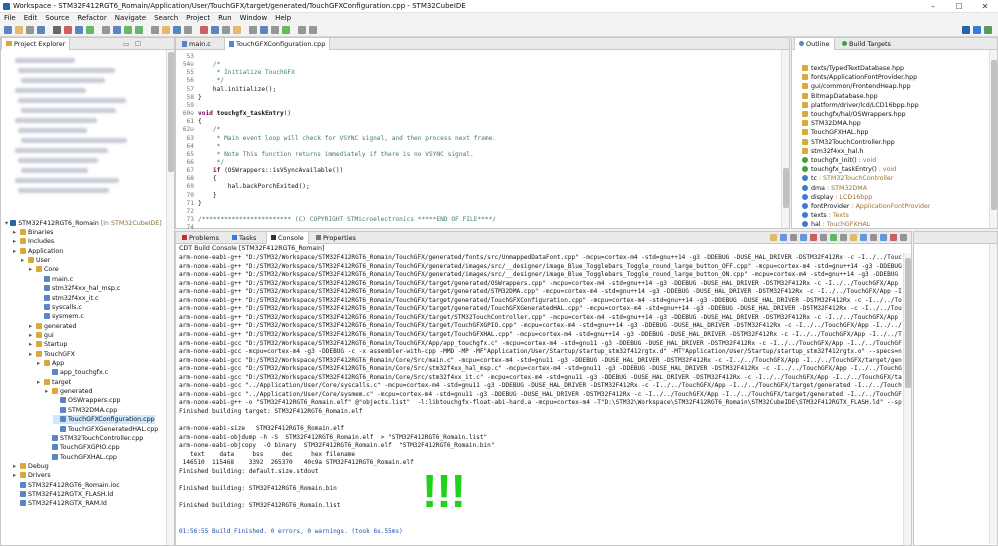  I want to click on outline-item: touchgfx_taskEntry() : void, so click(849, 169).